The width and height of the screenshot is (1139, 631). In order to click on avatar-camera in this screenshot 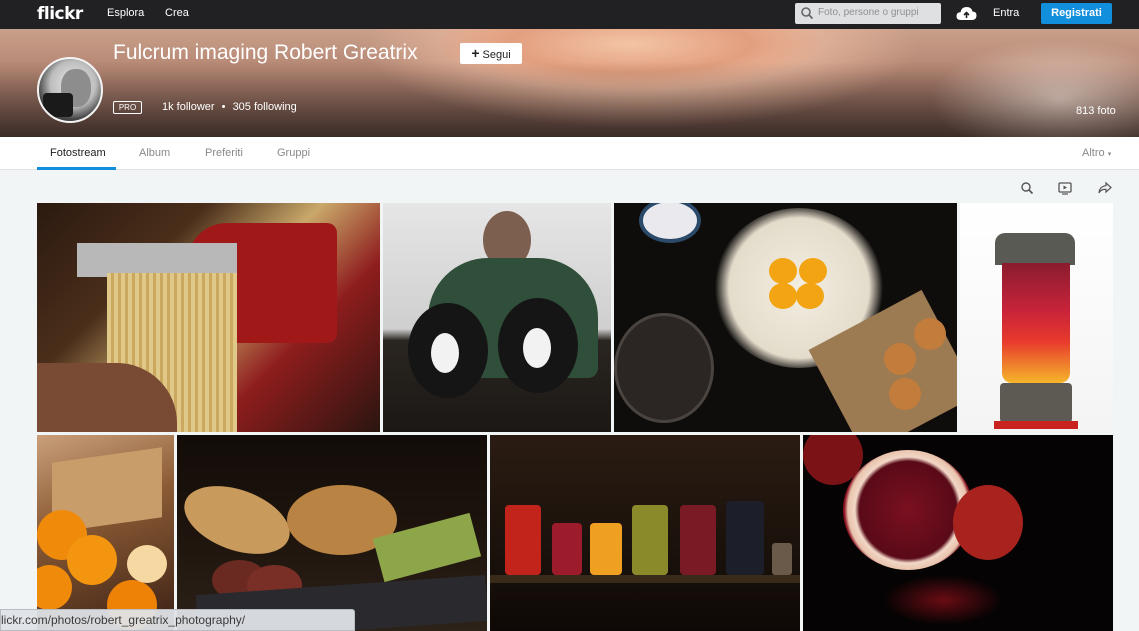, I will do `click(58, 105)`.